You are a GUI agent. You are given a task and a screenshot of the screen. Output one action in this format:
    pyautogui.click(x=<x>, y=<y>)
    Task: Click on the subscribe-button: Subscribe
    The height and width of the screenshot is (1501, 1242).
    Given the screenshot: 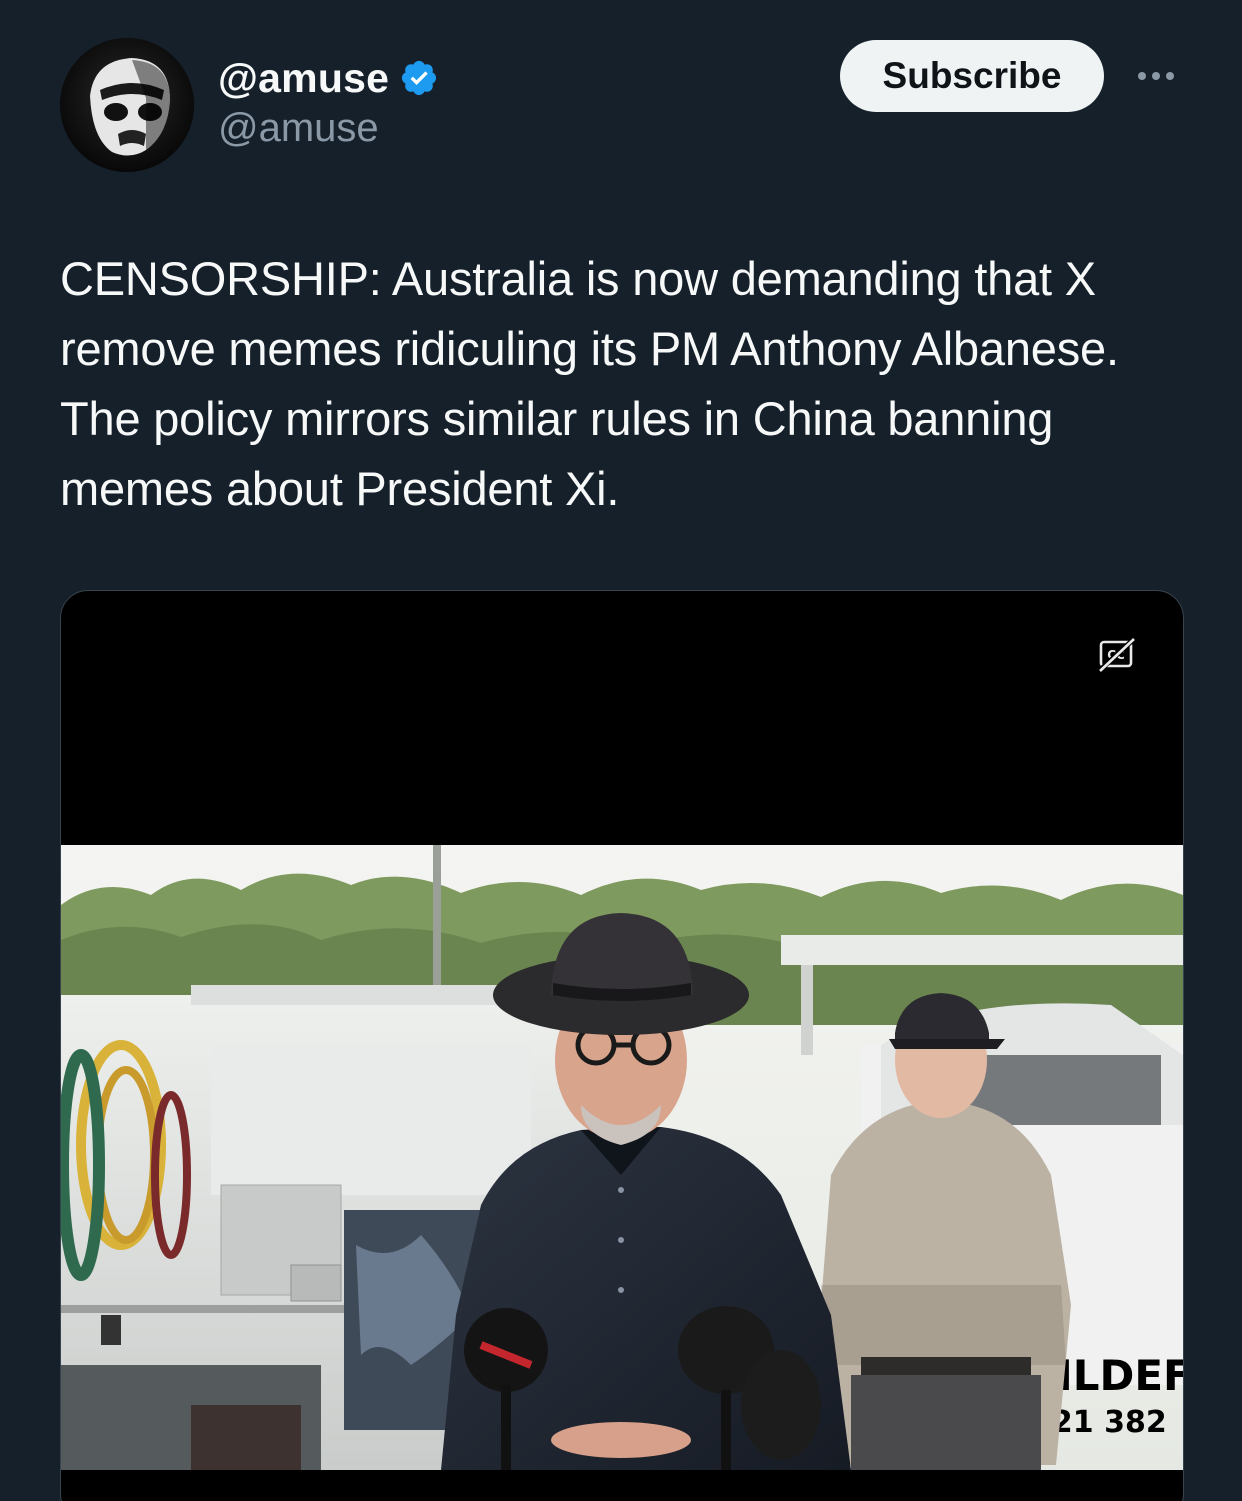 What is the action you would take?
    pyautogui.click(x=972, y=76)
    